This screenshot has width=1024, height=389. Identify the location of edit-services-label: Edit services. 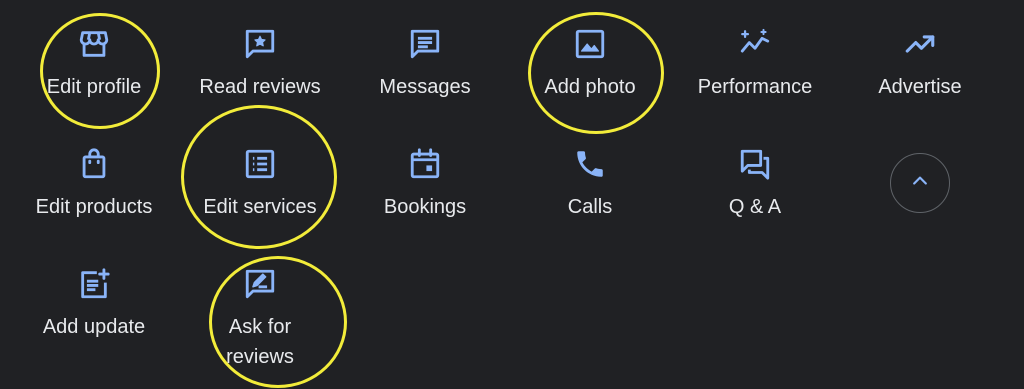
(260, 207).